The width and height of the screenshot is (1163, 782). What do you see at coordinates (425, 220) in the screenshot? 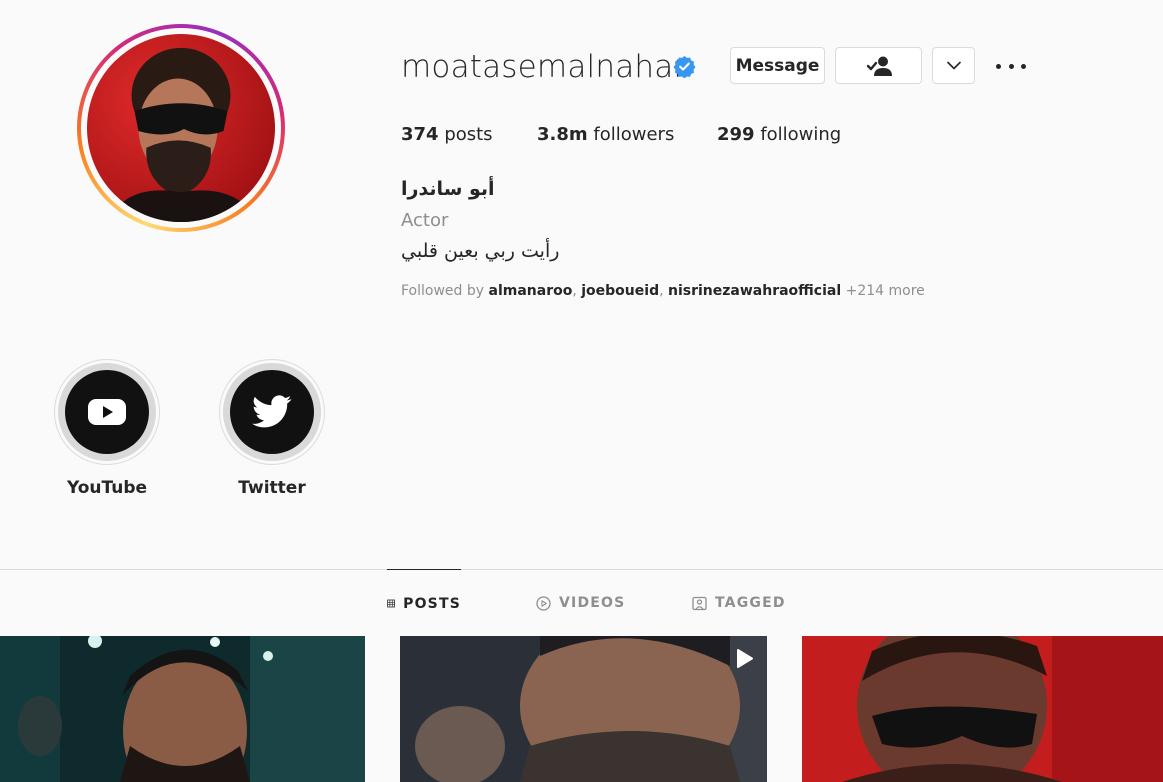
I see `bio-category: Actor` at bounding box center [425, 220].